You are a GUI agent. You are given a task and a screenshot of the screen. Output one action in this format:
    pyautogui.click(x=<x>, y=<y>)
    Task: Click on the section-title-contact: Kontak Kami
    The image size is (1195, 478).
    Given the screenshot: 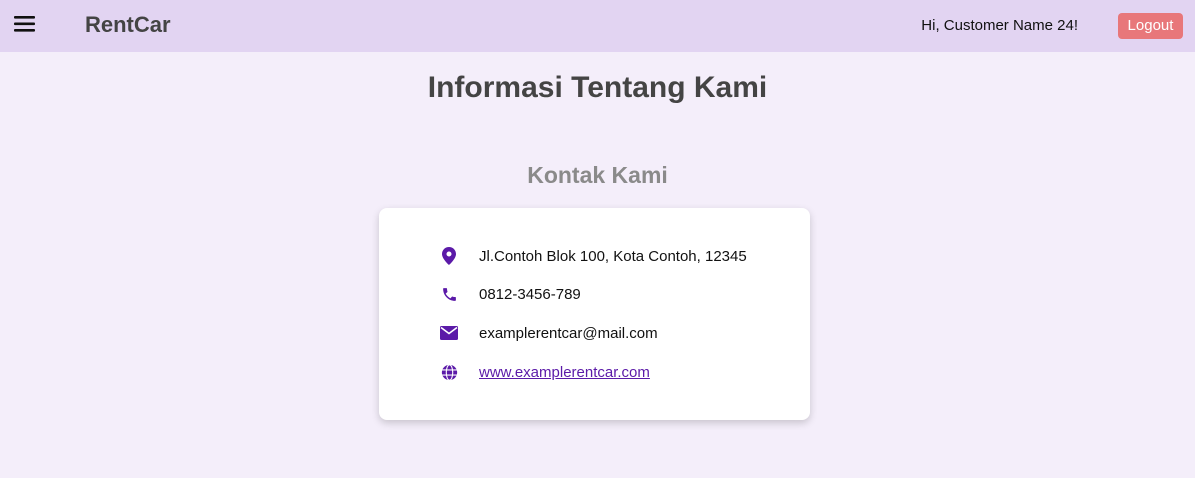 What is the action you would take?
    pyautogui.click(x=597, y=175)
    